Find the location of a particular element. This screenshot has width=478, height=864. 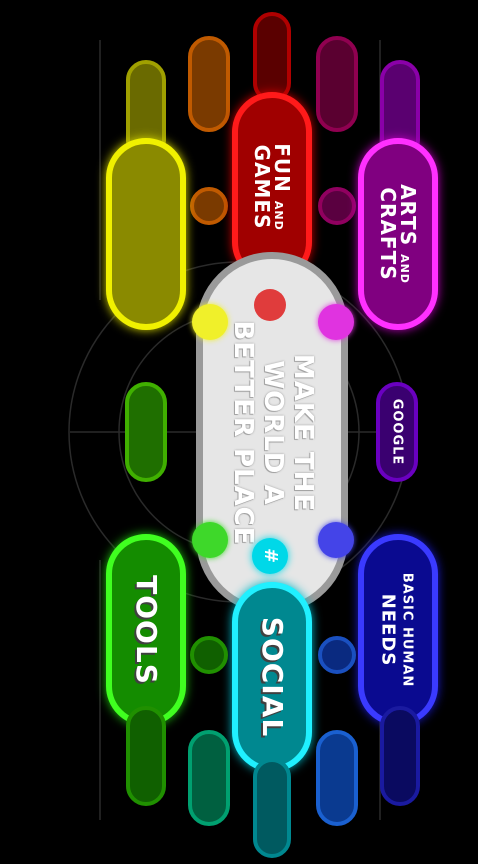

social-pill: SOCIAL is located at coordinates (272, 677).